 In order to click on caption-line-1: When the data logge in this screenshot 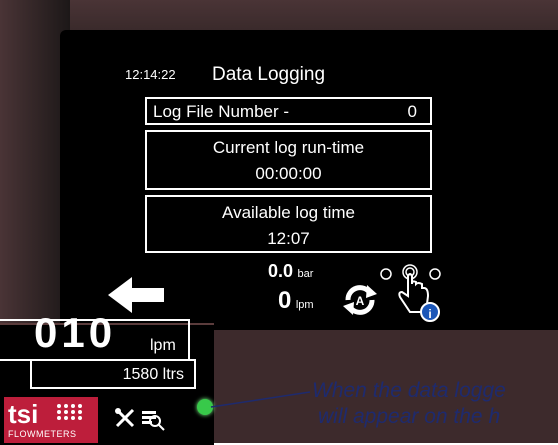, I will do `click(409, 390)`.